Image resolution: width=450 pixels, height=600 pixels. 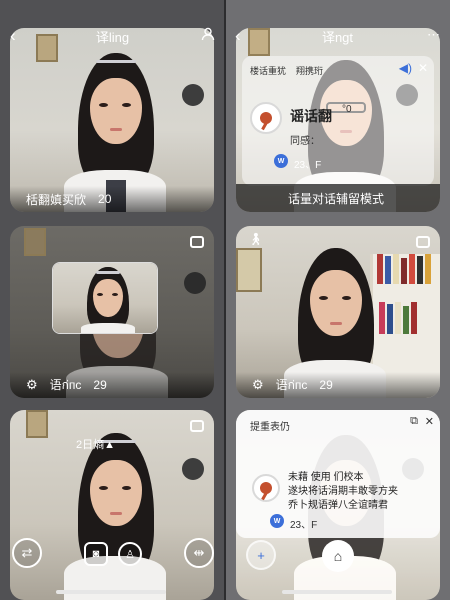 I want to click on camera-feed, so click(x=112, y=120).